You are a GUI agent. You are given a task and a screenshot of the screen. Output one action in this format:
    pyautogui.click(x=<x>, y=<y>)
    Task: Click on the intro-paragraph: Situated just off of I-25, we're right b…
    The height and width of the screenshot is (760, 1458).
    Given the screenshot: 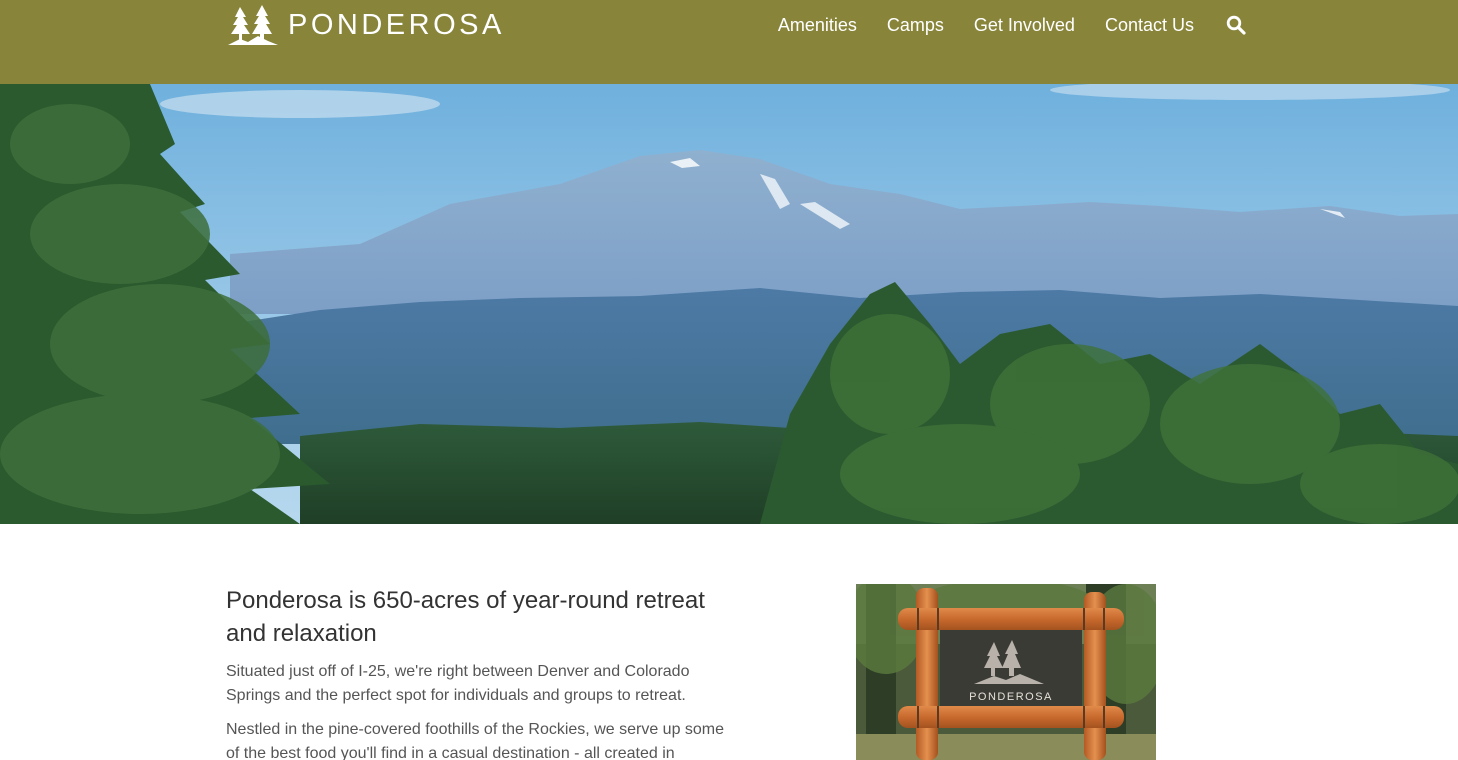 What is the action you would take?
    pyautogui.click(x=458, y=683)
    